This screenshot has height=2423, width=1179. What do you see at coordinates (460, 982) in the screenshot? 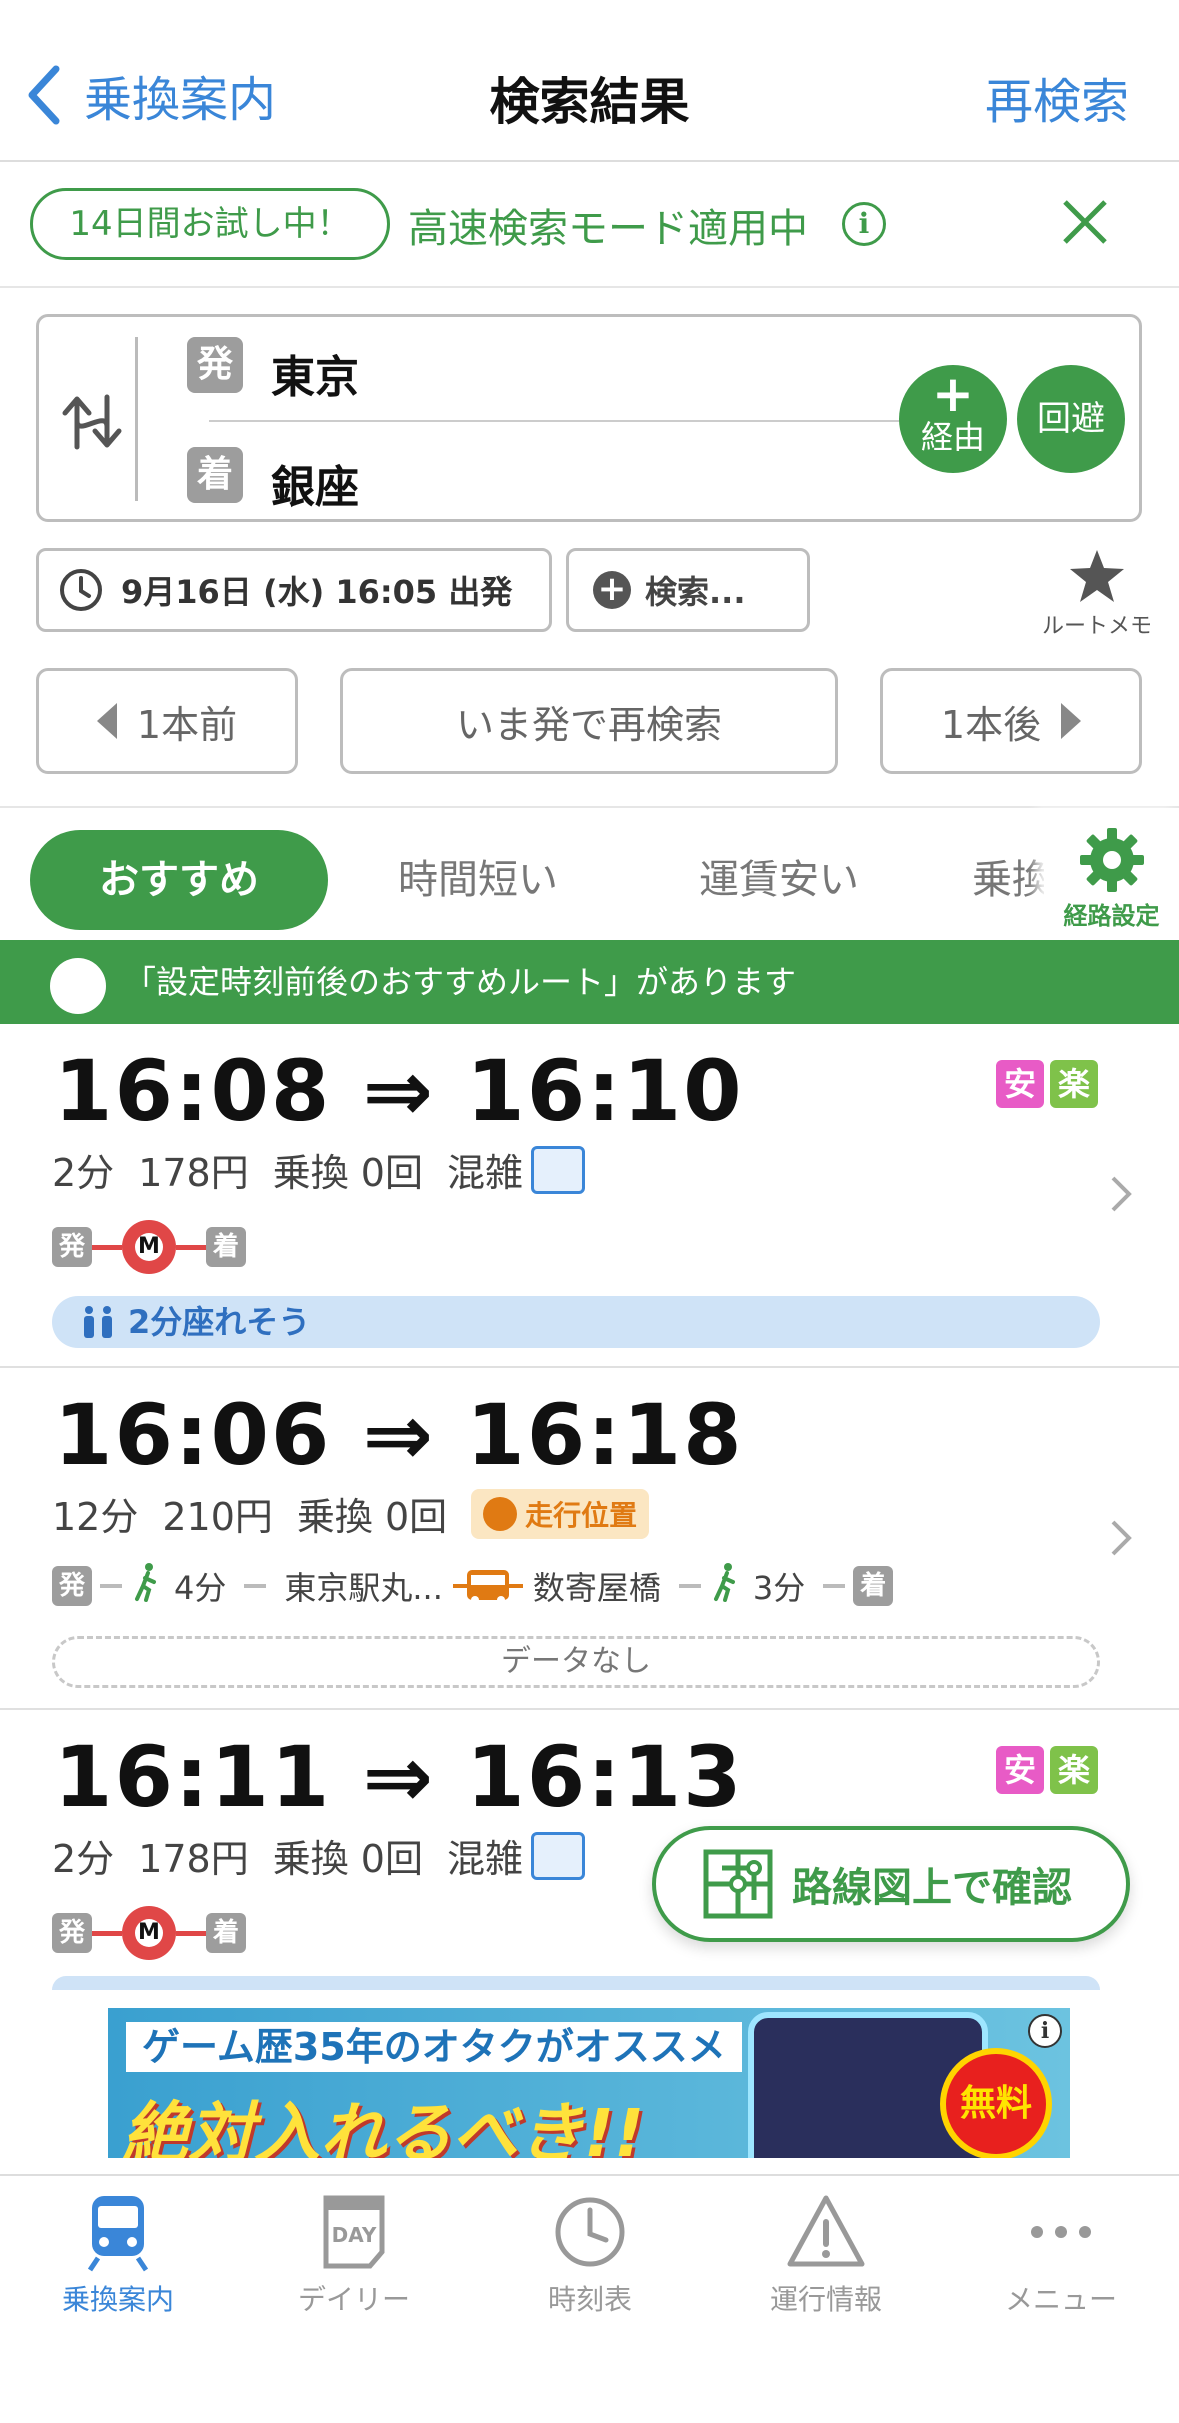
I see `notice-text: 「設定時刻前後のおすすめルート」があります` at bounding box center [460, 982].